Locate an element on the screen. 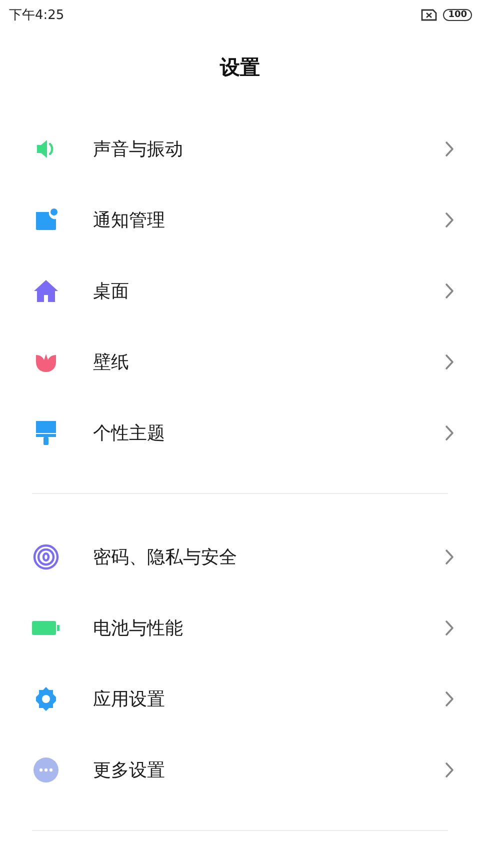 Image resolution: width=480 pixels, height=853 pixels. more-icon is located at coordinates (46, 769).